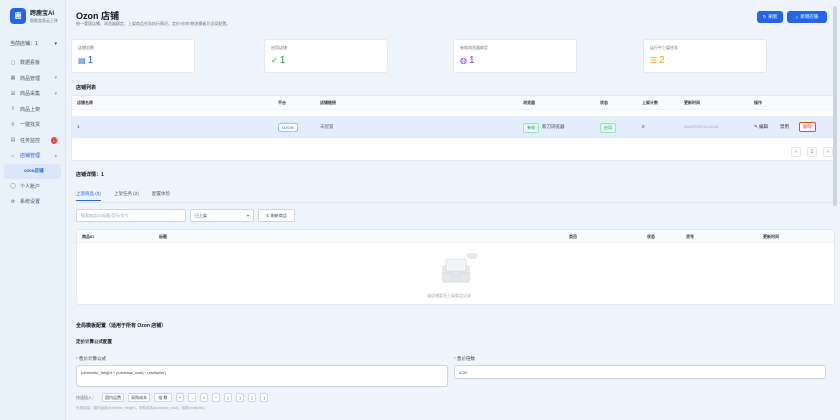  Describe the element at coordinates (121, 326) in the screenshot. I see `template-title: 全局模板配置（适用于所有 Ozon 店铺）` at that location.